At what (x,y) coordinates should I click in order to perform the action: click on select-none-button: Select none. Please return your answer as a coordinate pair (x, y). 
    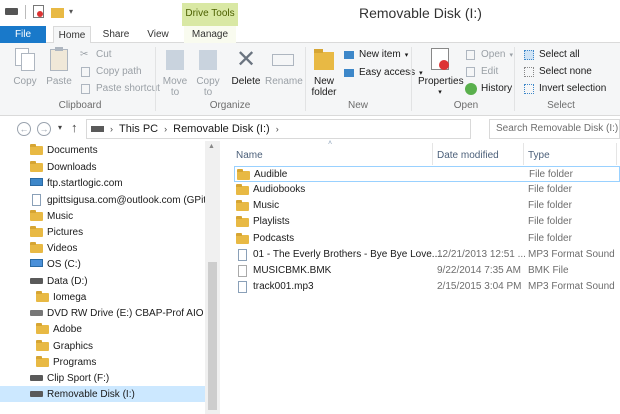
    Looking at the image, I should click on (557, 71).